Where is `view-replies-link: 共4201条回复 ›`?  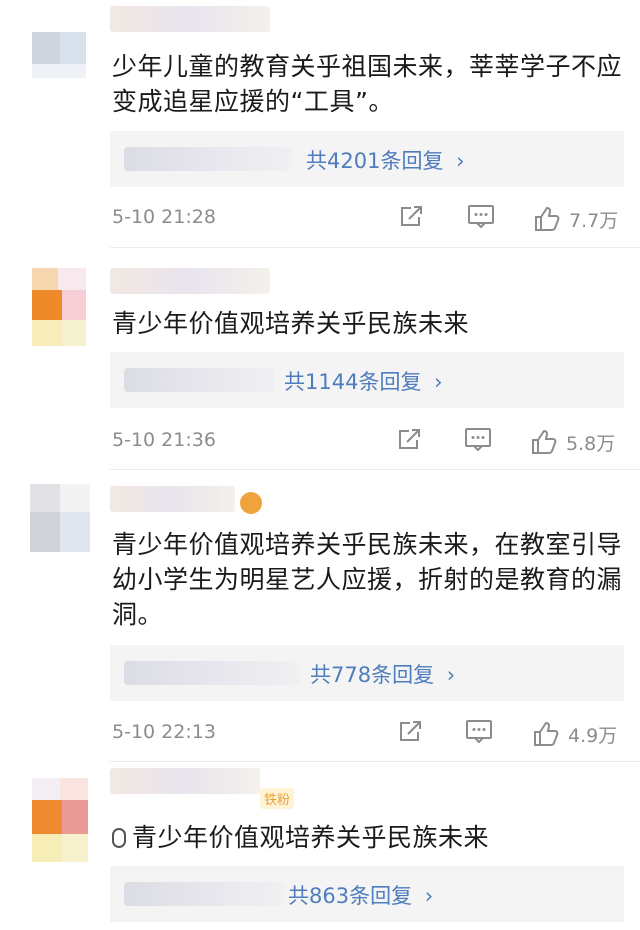
view-replies-link: 共4201条回复 › is located at coordinates (385, 160).